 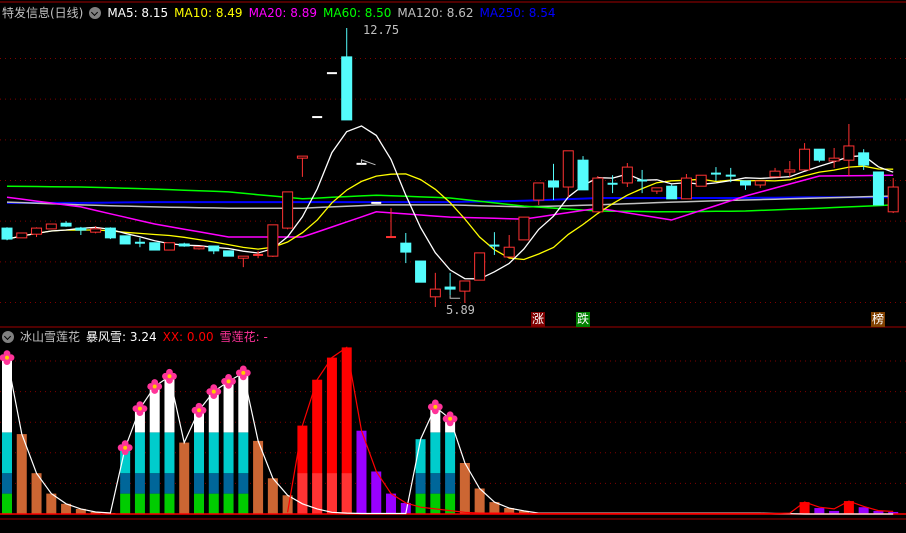 What do you see at coordinates (121, 337) in the screenshot?
I see `baofengxue-value: 暴风雪: 3.24` at bounding box center [121, 337].